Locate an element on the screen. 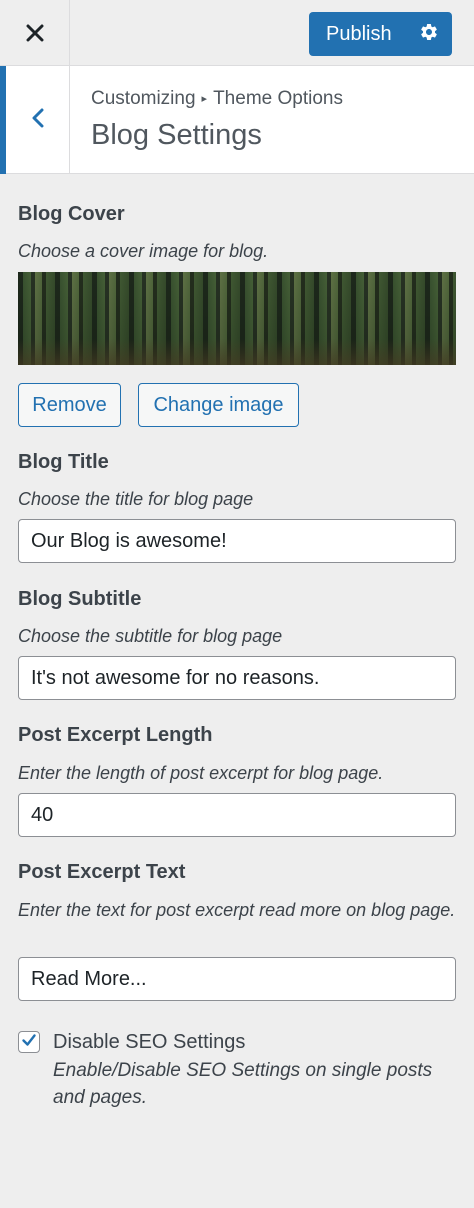 This screenshot has width=474, height=1208. excerpt-text-input is located at coordinates (237, 979).